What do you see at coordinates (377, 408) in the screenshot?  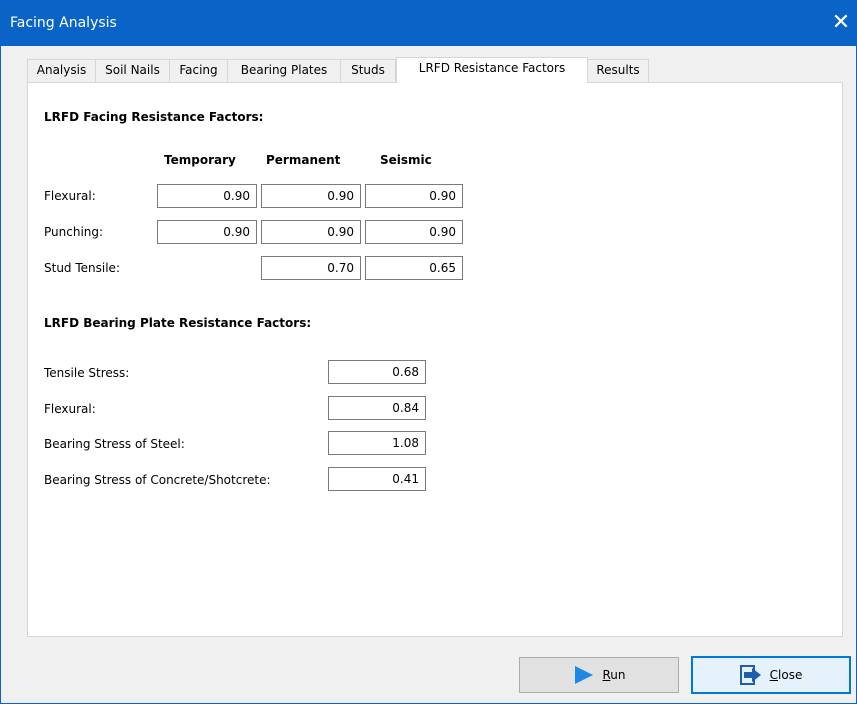 I see `bearing-flexural-field: 0.84` at bounding box center [377, 408].